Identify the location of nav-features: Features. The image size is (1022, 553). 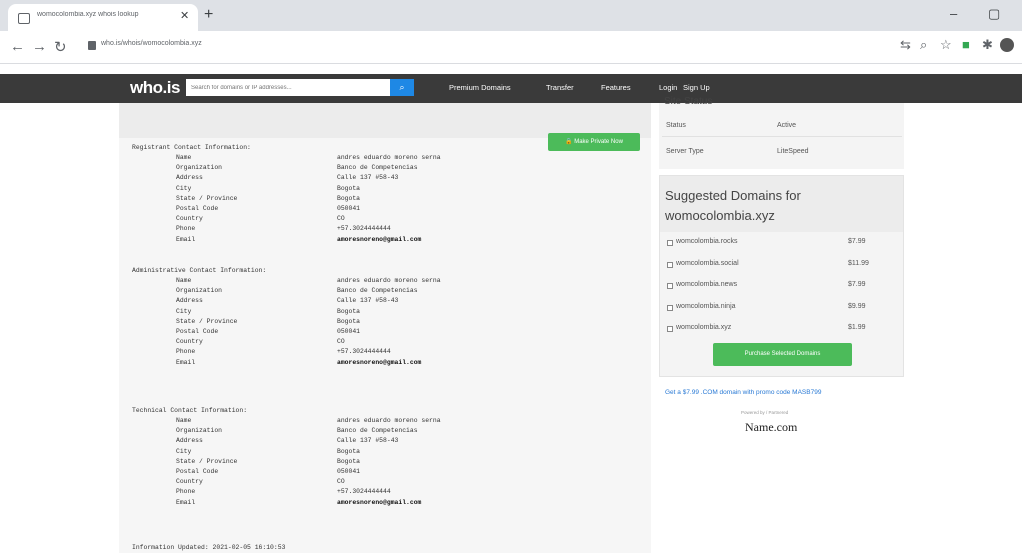
(616, 87).